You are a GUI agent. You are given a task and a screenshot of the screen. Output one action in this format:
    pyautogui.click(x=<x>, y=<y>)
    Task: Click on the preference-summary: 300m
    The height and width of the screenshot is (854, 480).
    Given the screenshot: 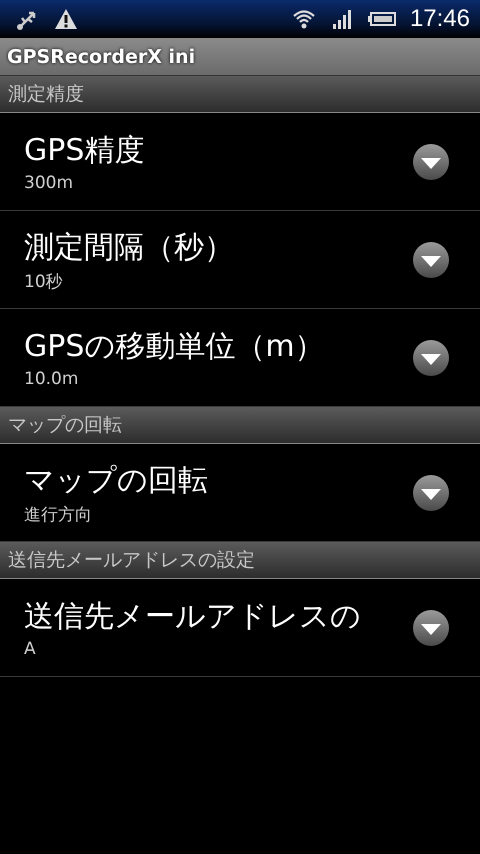 What is the action you would take?
    pyautogui.click(x=49, y=183)
    